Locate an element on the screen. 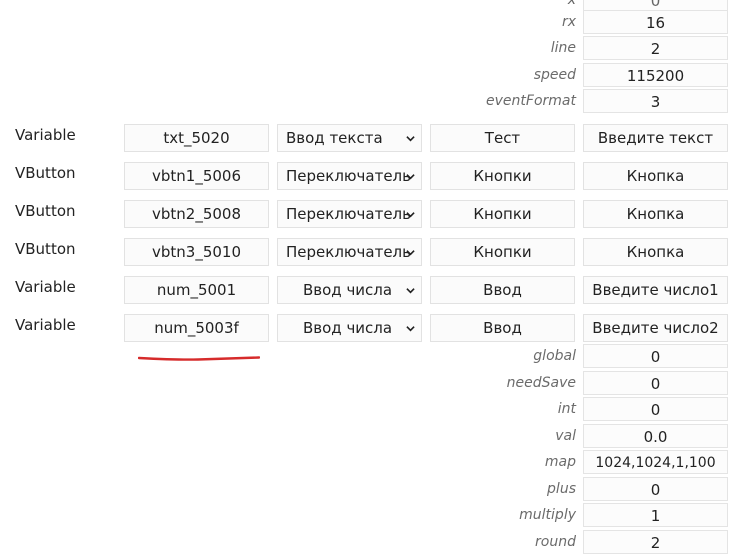 Image resolution: width=738 pixels, height=560 pixels. variable-hint-field: Введите число1 is located at coordinates (655, 290).